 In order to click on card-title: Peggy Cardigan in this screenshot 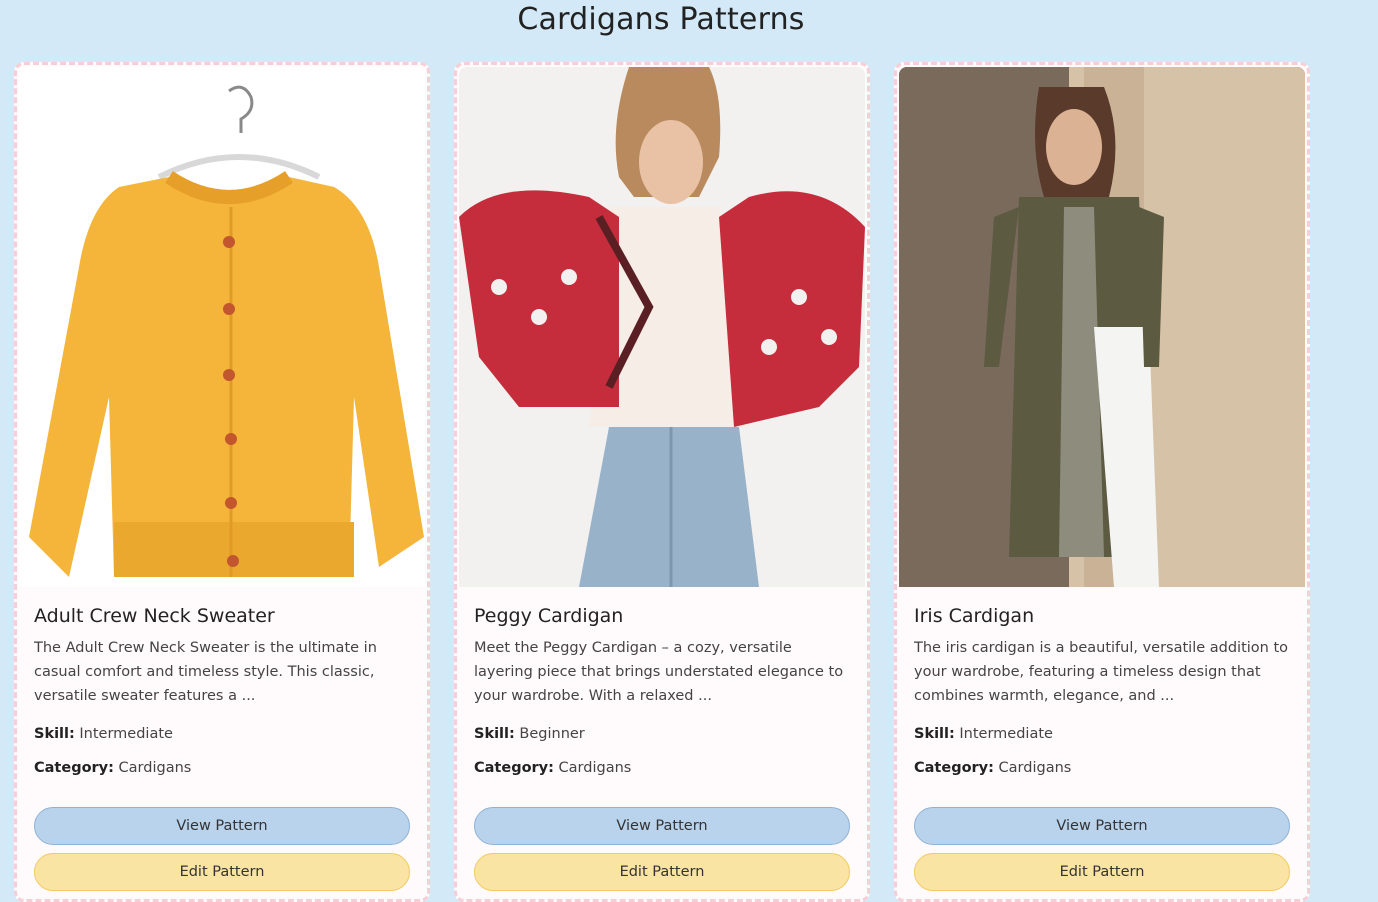, I will do `click(549, 616)`.